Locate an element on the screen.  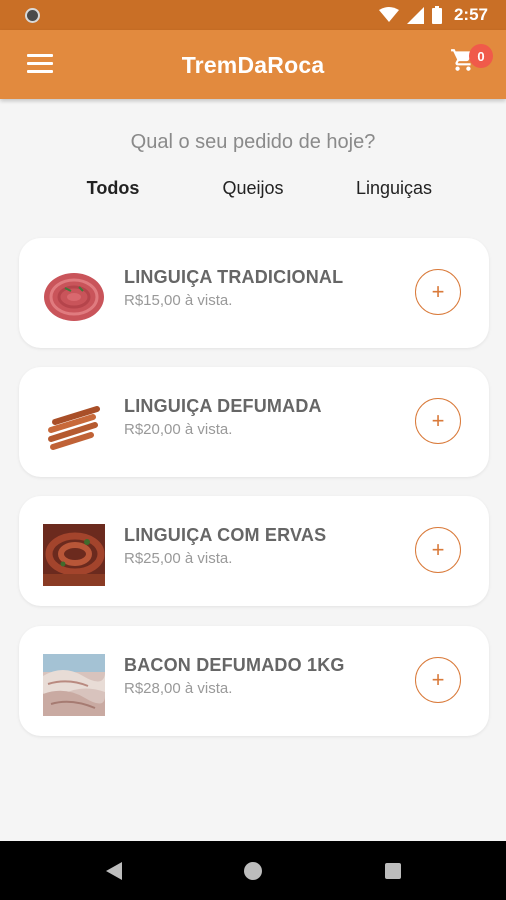
product-price: R$28,00 à vista. is located at coordinates (178, 688).